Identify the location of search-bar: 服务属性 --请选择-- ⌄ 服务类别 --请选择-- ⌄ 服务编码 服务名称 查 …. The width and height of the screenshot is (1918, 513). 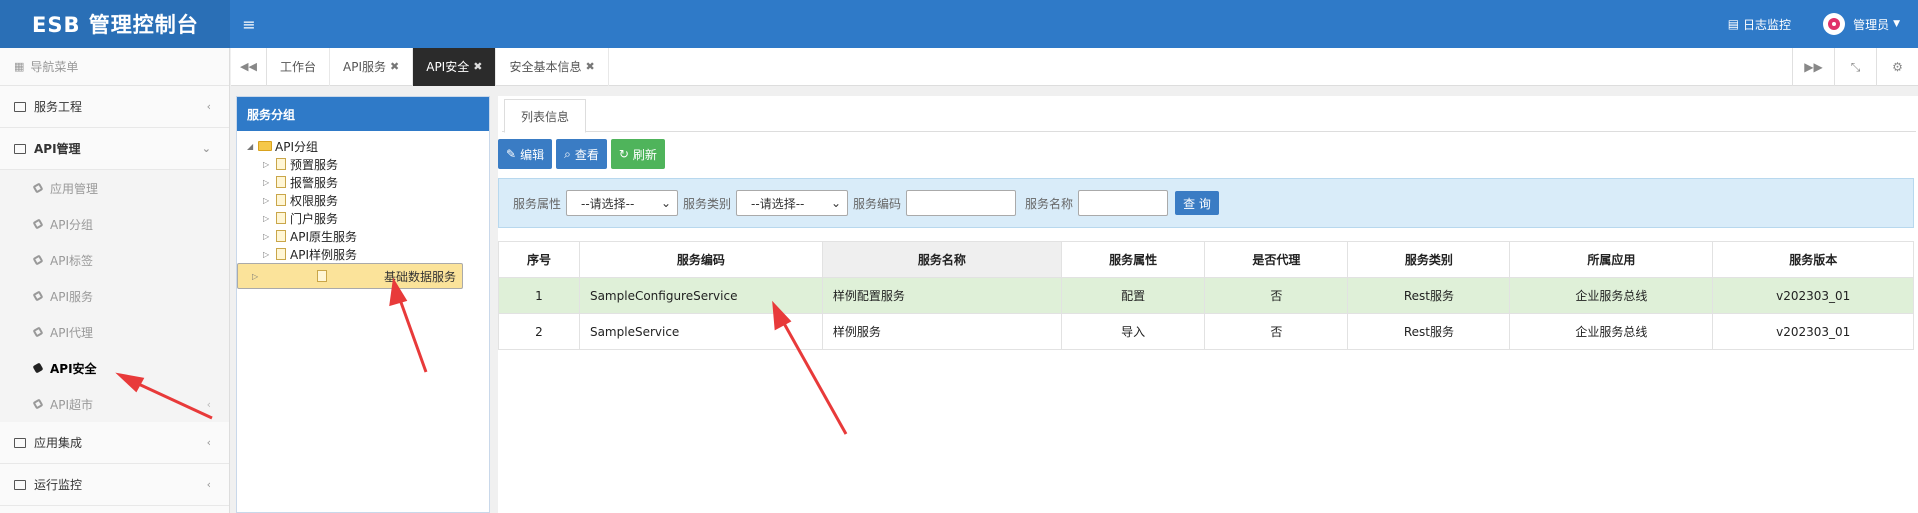
(1206, 203).